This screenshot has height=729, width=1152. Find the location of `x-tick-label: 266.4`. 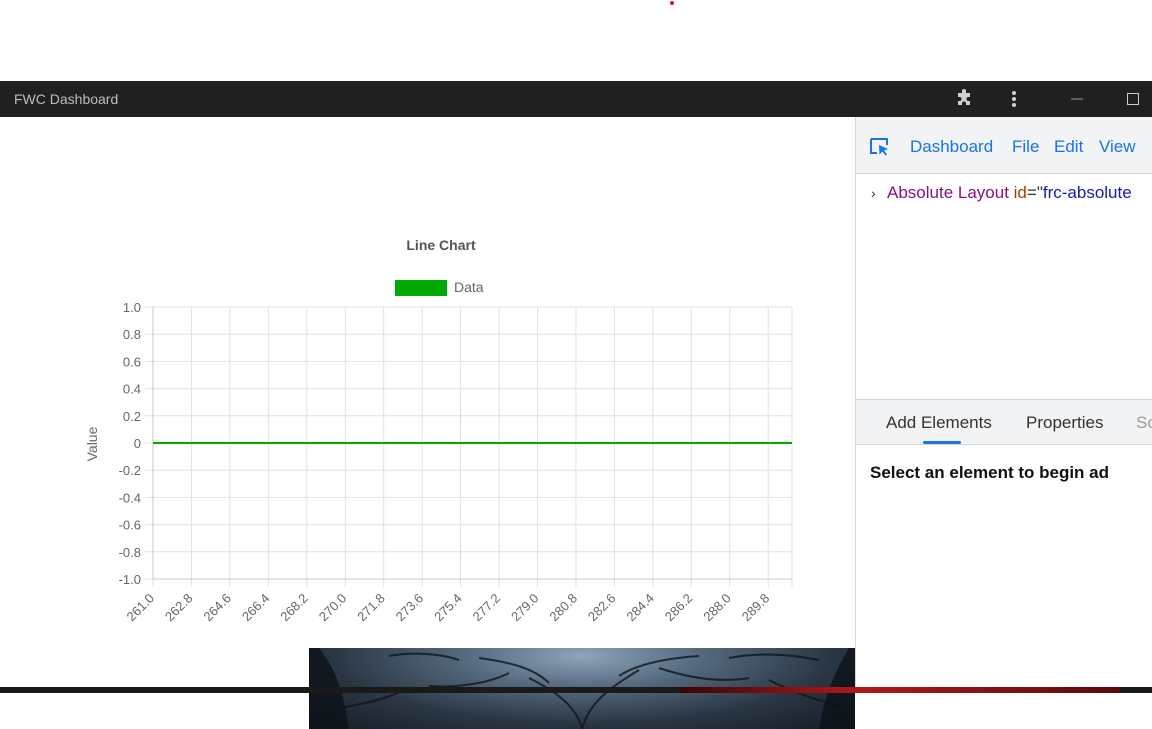

x-tick-label: 266.4 is located at coordinates (256, 608).